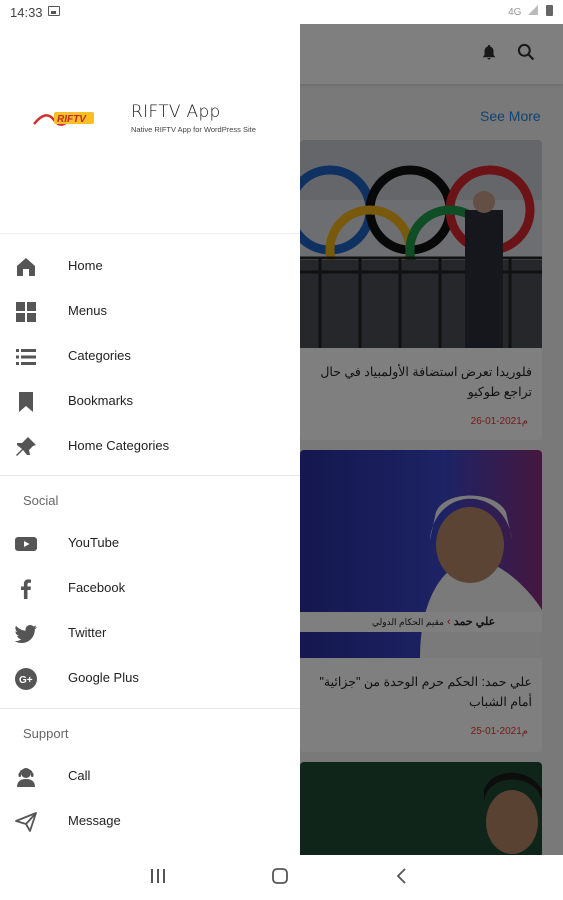 The height and width of the screenshot is (900, 563). Describe the element at coordinates (158, 876) in the screenshot. I see `recent-apps-icon` at that location.